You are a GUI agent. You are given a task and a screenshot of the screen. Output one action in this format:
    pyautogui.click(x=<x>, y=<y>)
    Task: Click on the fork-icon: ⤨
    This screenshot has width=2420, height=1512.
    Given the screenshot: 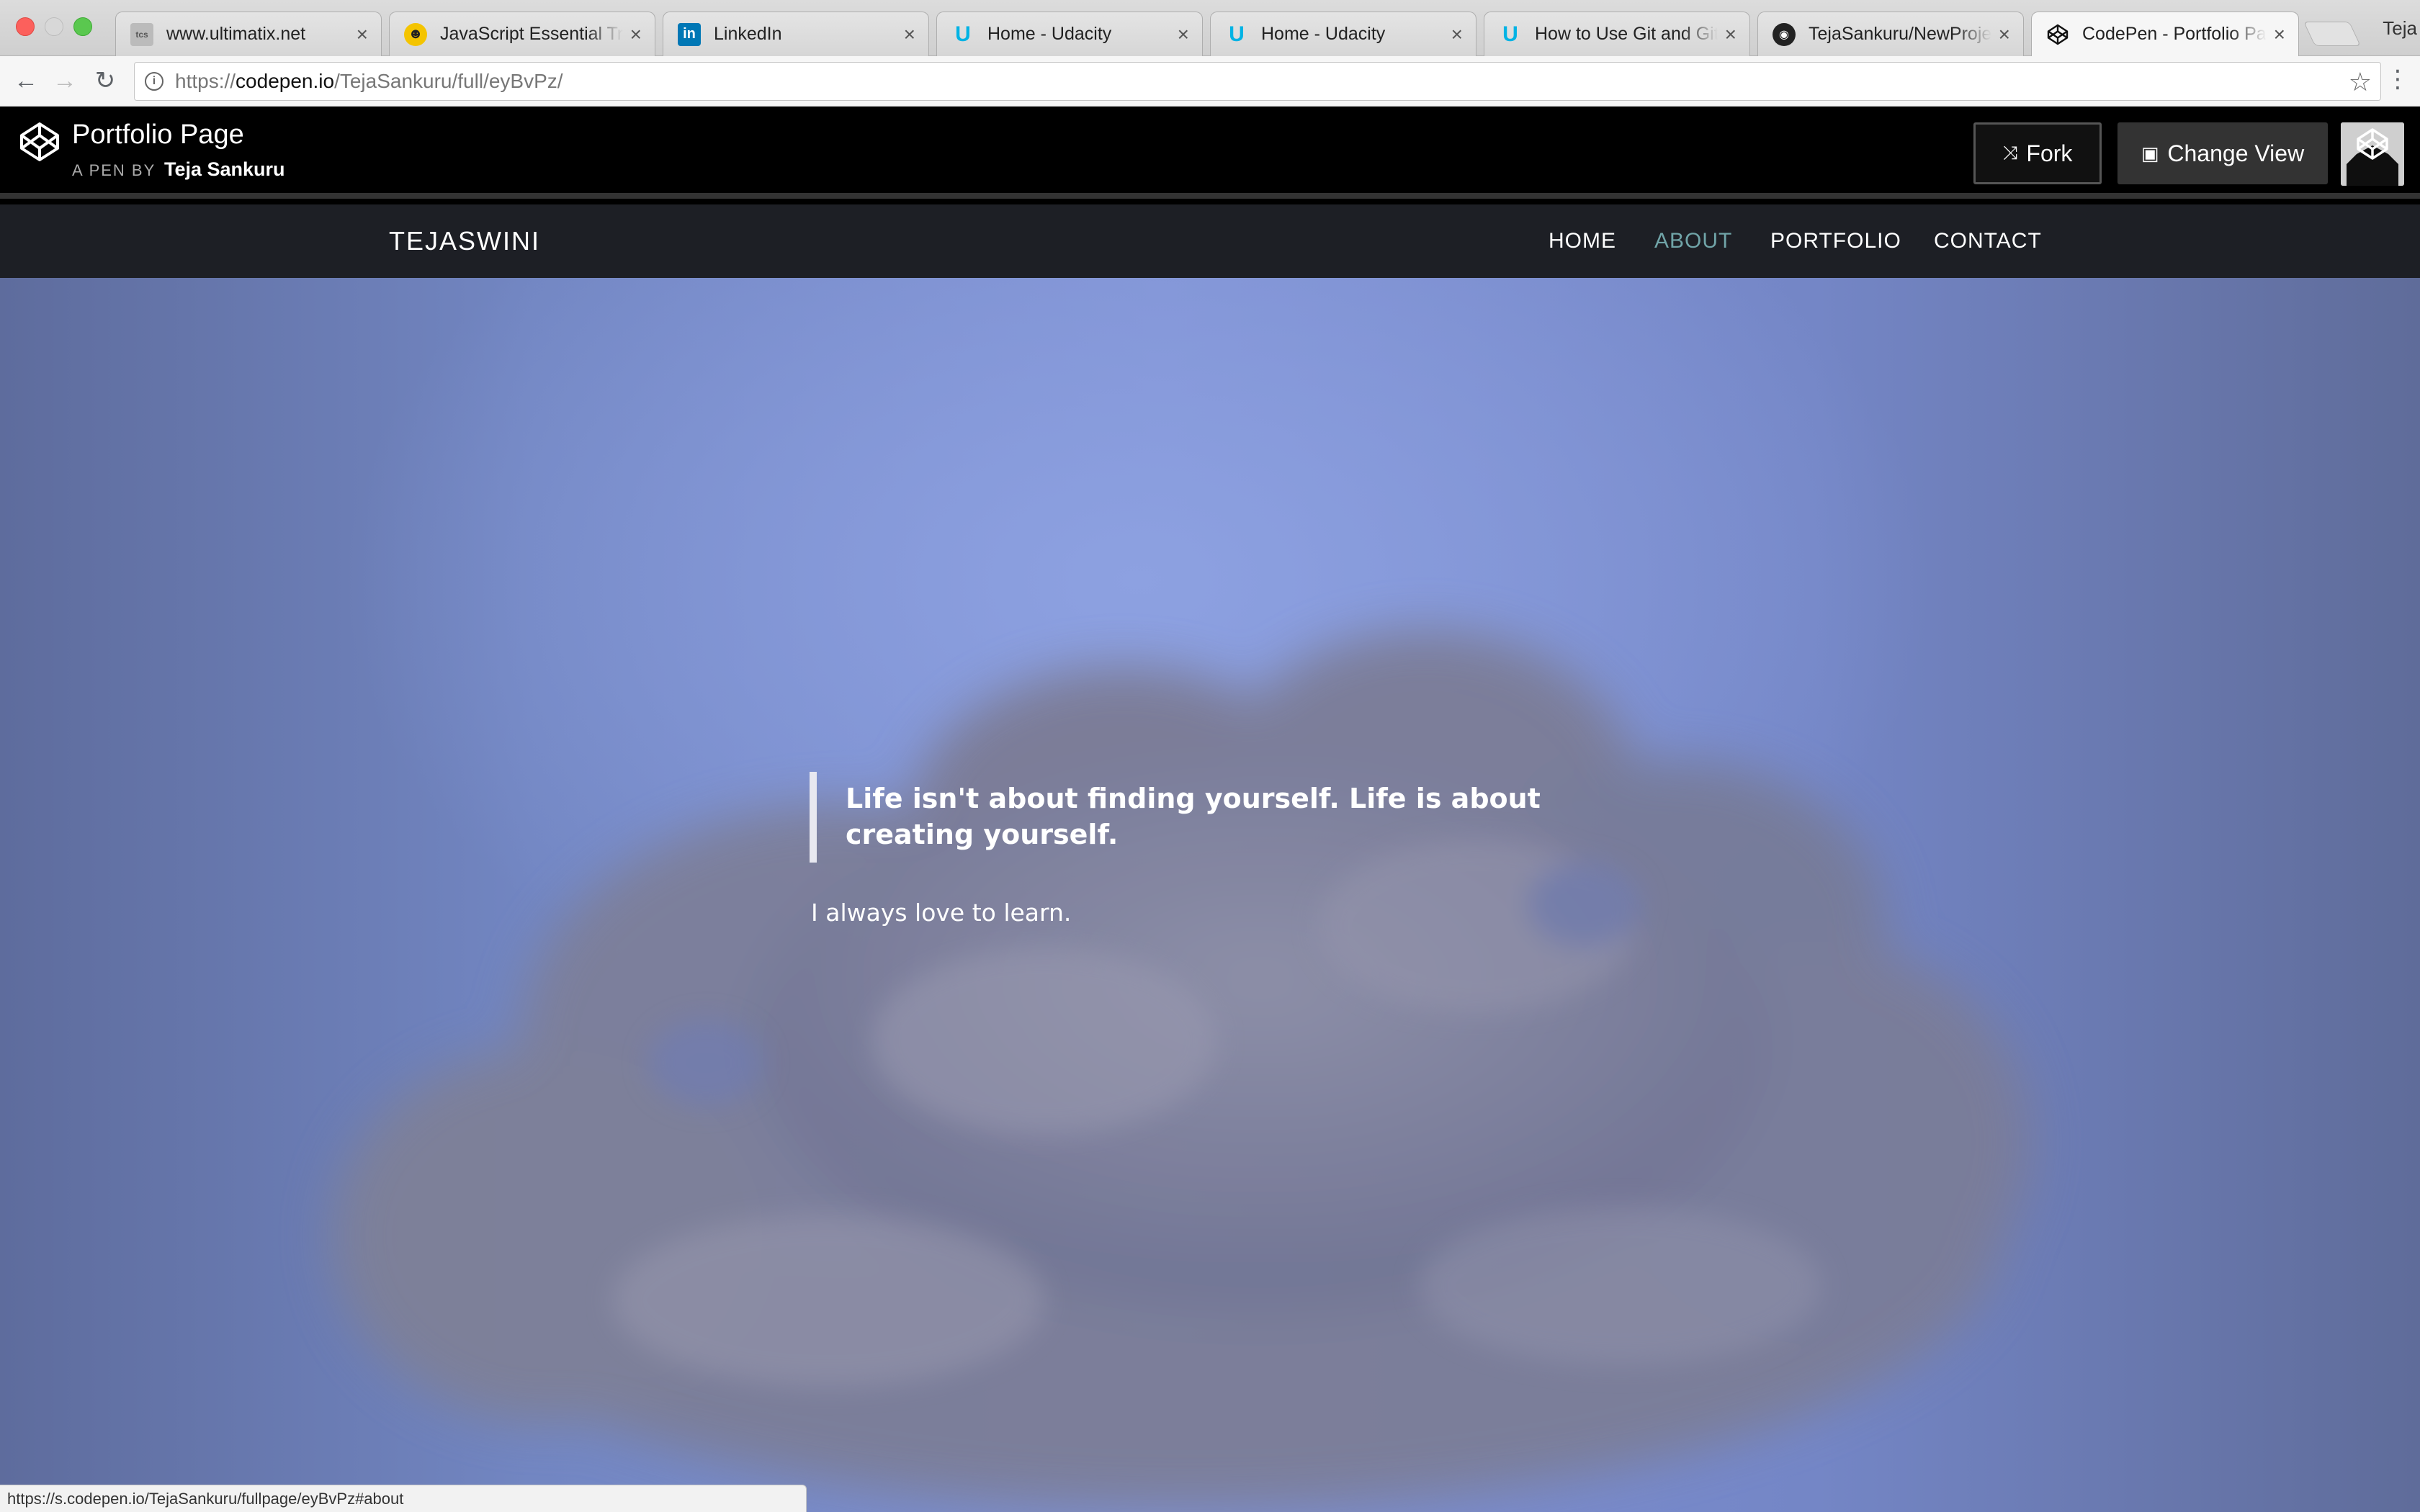 What is the action you would take?
    pyautogui.click(x=2010, y=152)
    